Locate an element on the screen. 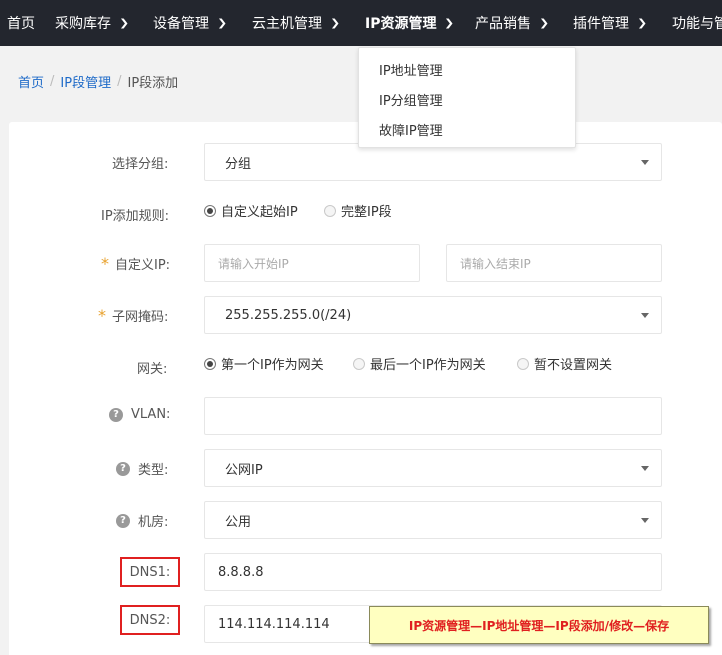  breadcrumb: 首页 / IP段管理 / IP段添加 is located at coordinates (98, 81).